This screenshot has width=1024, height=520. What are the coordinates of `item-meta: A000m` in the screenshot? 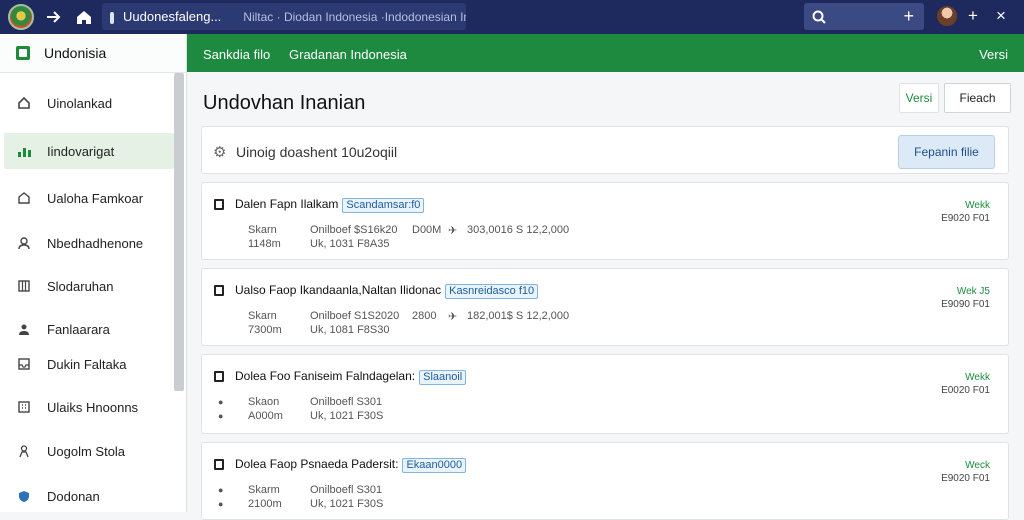 It's located at (265, 416).